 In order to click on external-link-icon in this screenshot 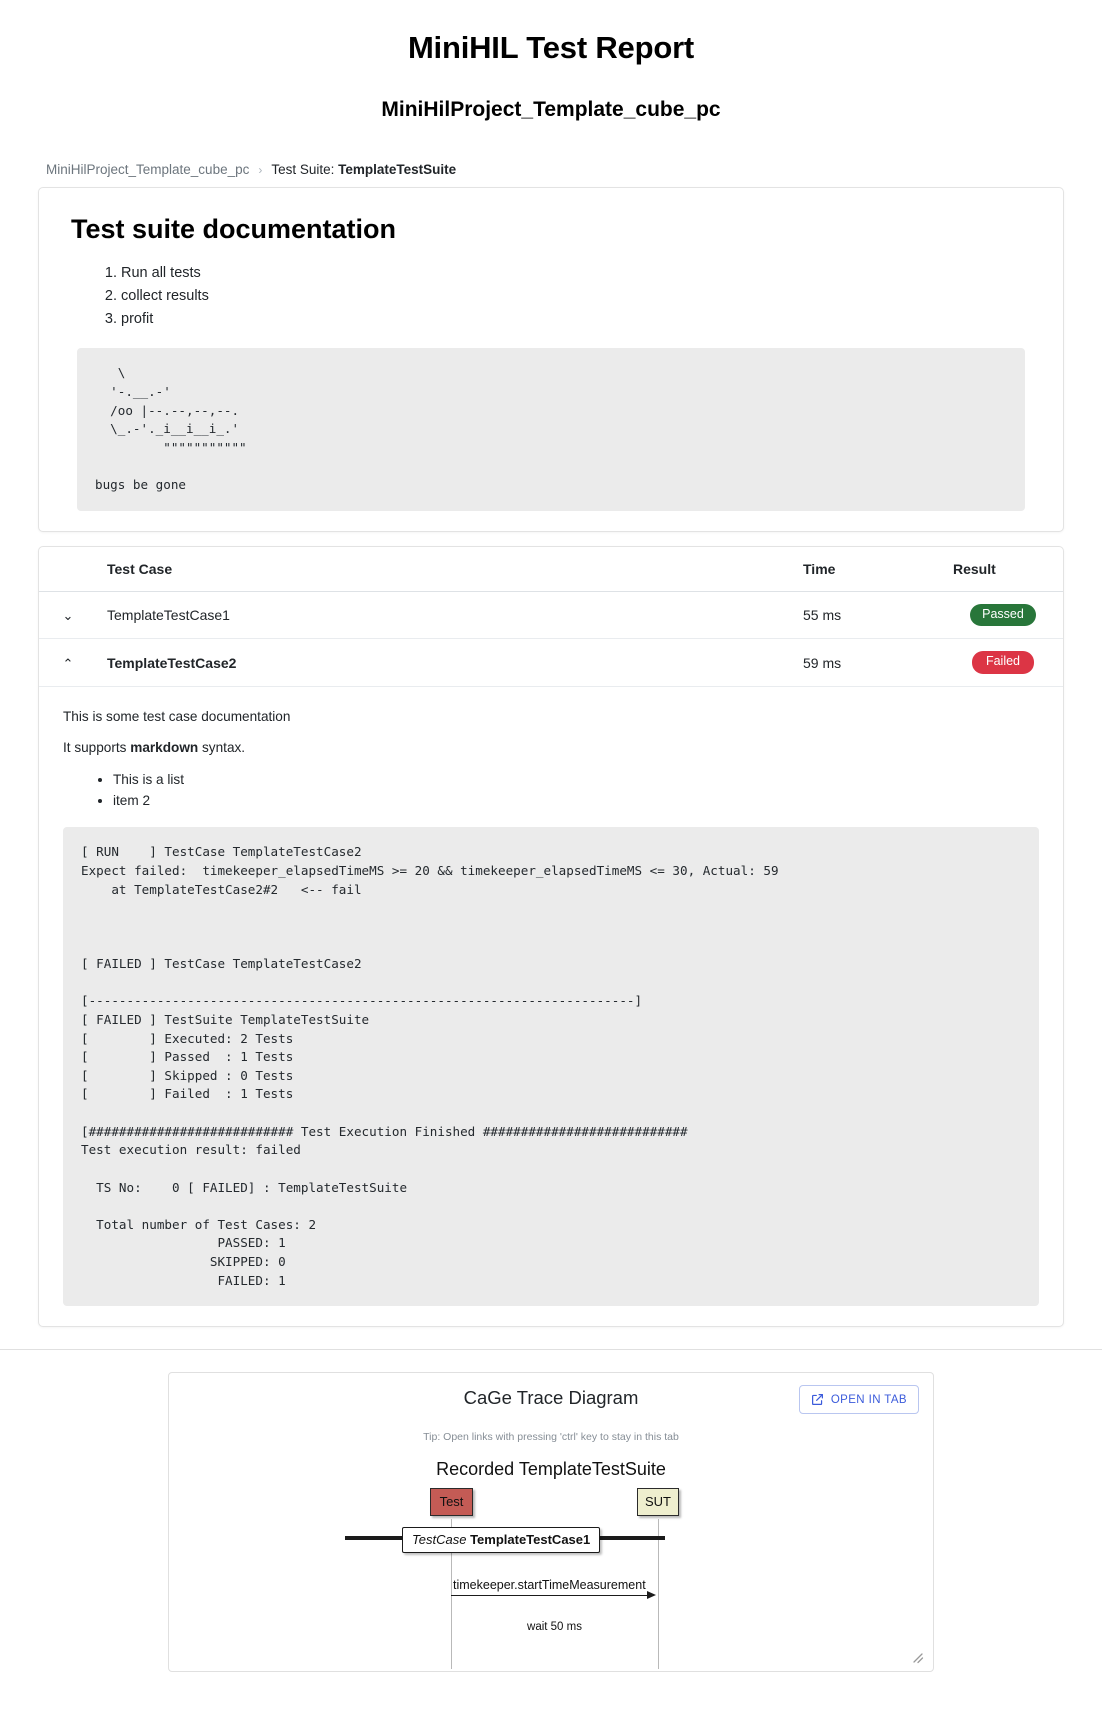, I will do `click(817, 1399)`.